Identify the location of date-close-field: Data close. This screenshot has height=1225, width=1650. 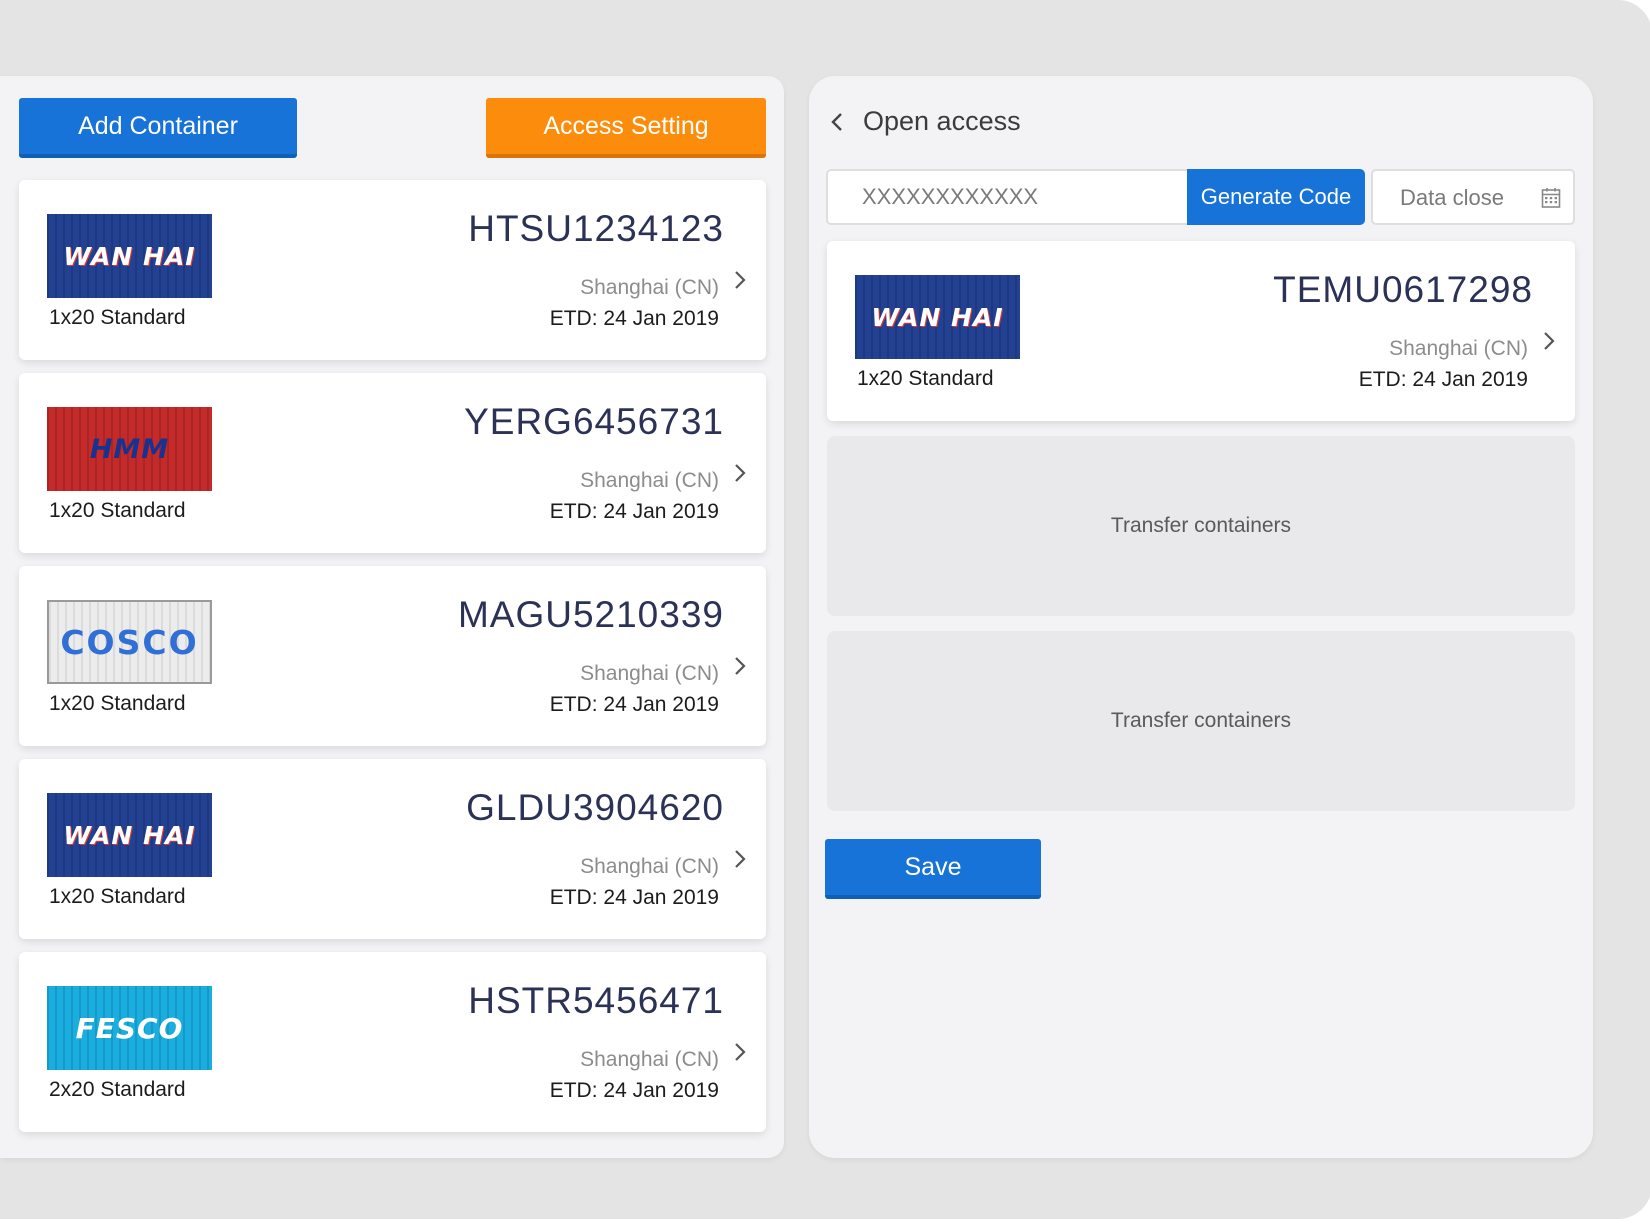
(1473, 197).